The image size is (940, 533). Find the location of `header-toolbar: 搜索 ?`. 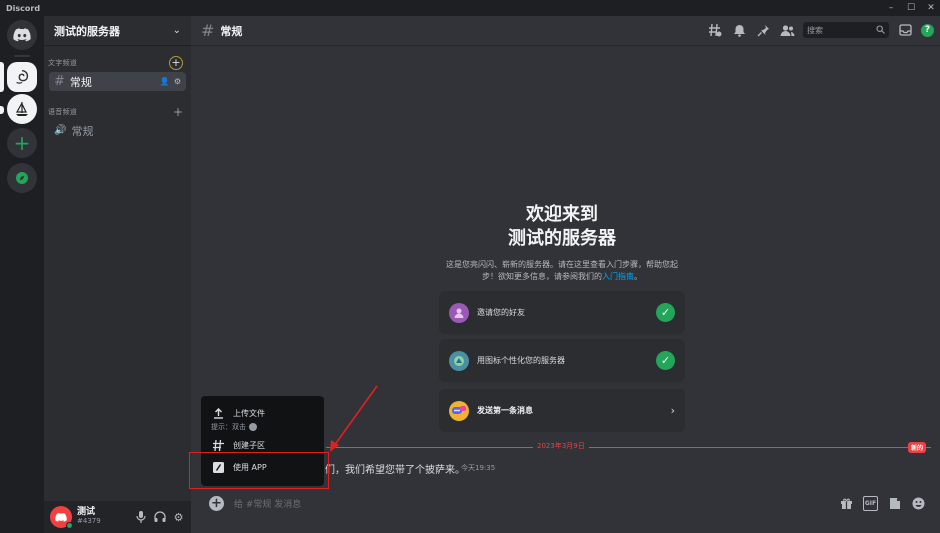

header-toolbar: 搜索 ? is located at coordinates (820, 30).